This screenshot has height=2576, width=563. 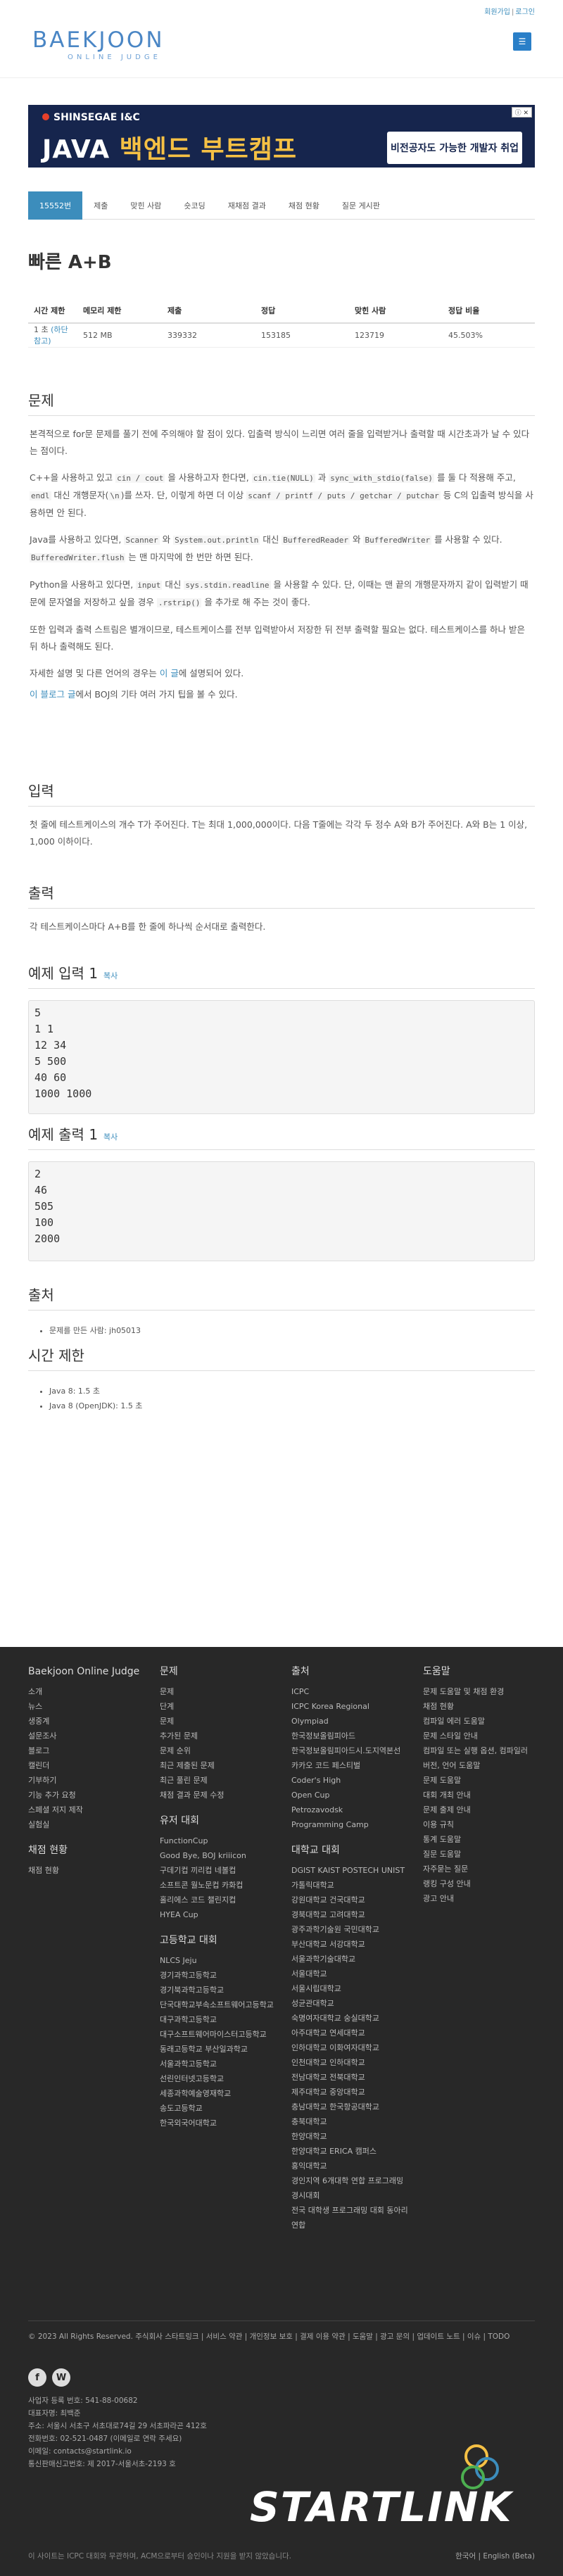 What do you see at coordinates (479, 1883) in the screenshot?
I see `footer-link: 랭킹 구성 안내` at bounding box center [479, 1883].